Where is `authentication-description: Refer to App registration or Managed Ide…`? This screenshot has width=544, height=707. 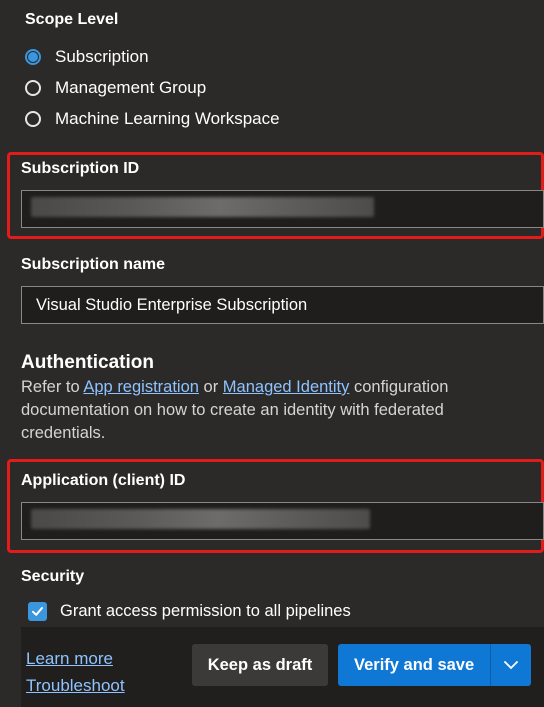
authentication-description: Refer to App registration or Managed Ide… is located at coordinates (261, 410).